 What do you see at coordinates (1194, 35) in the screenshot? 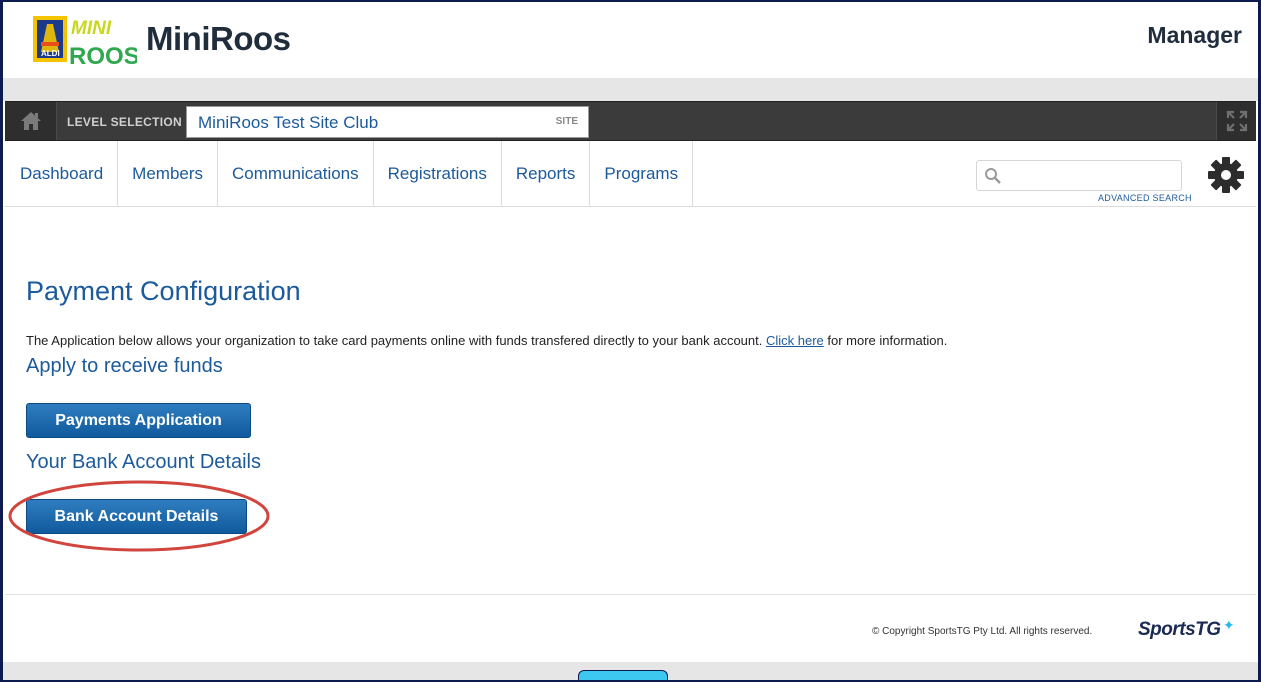
I see `role-label: Manager` at bounding box center [1194, 35].